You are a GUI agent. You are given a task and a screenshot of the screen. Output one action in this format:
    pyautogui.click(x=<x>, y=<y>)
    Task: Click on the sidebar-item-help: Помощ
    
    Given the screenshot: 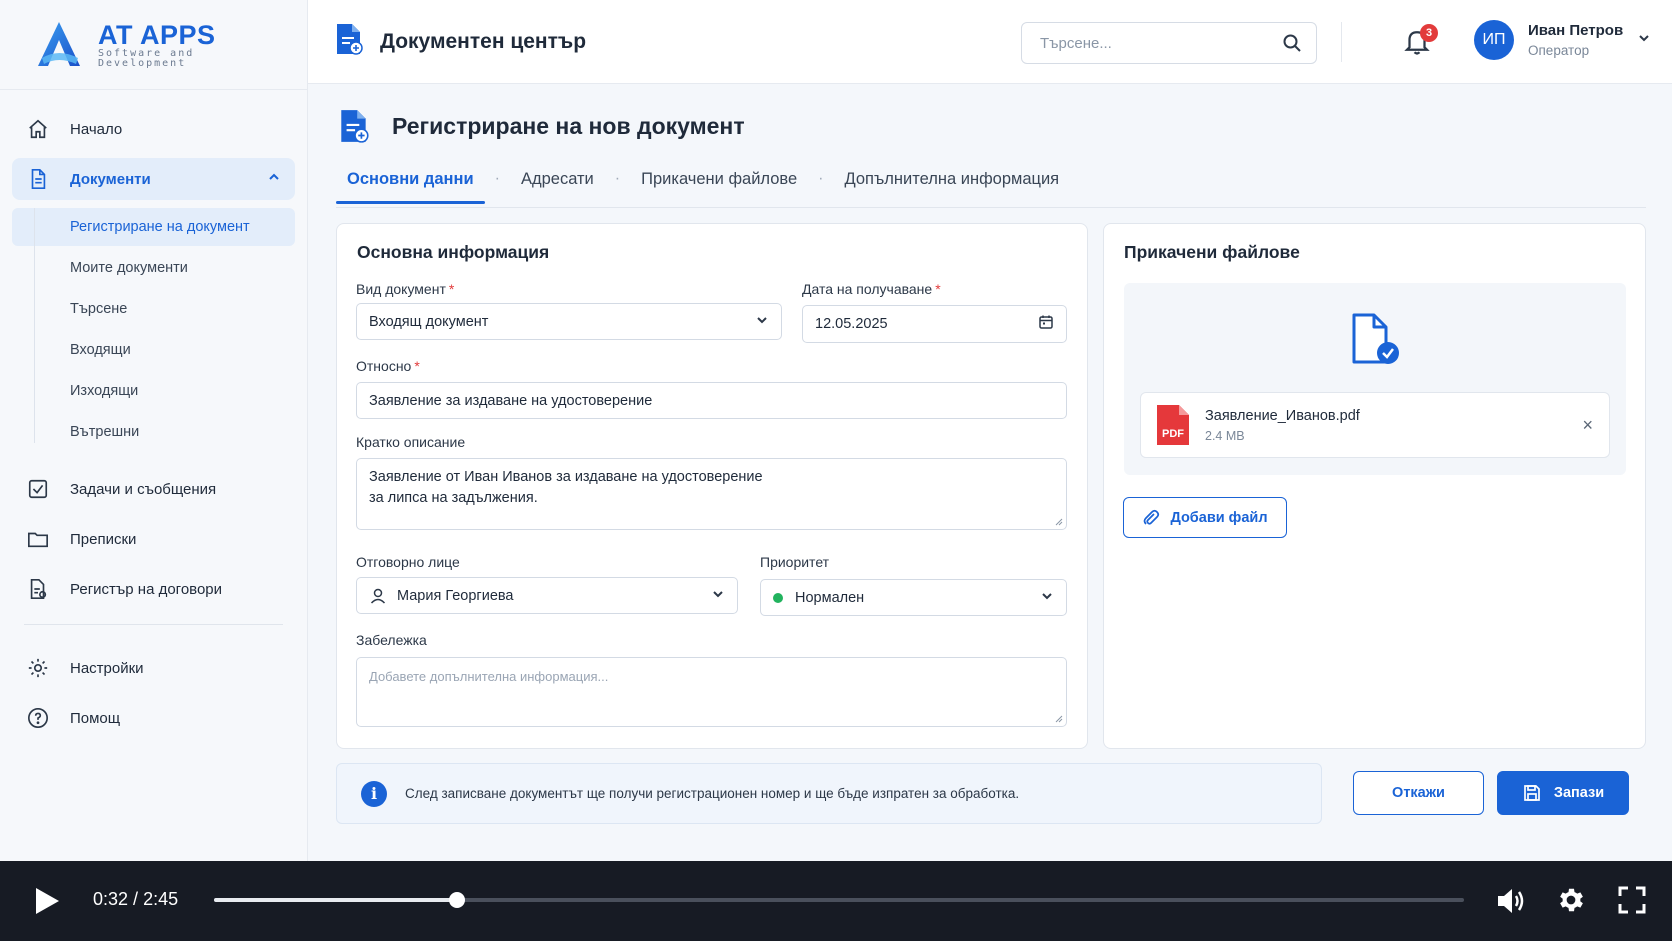 What is the action you would take?
    pyautogui.click(x=153, y=718)
    